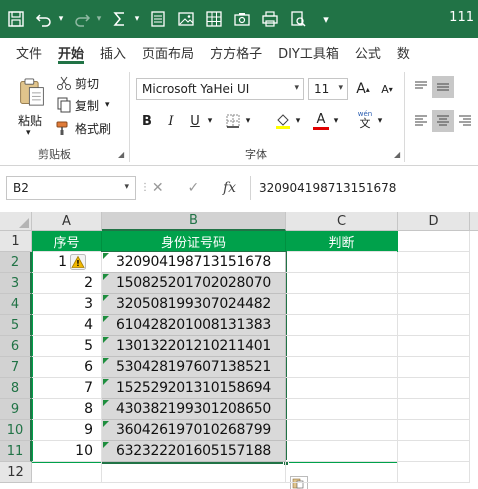  I want to click on header-cell-index: 序号, so click(67, 241).